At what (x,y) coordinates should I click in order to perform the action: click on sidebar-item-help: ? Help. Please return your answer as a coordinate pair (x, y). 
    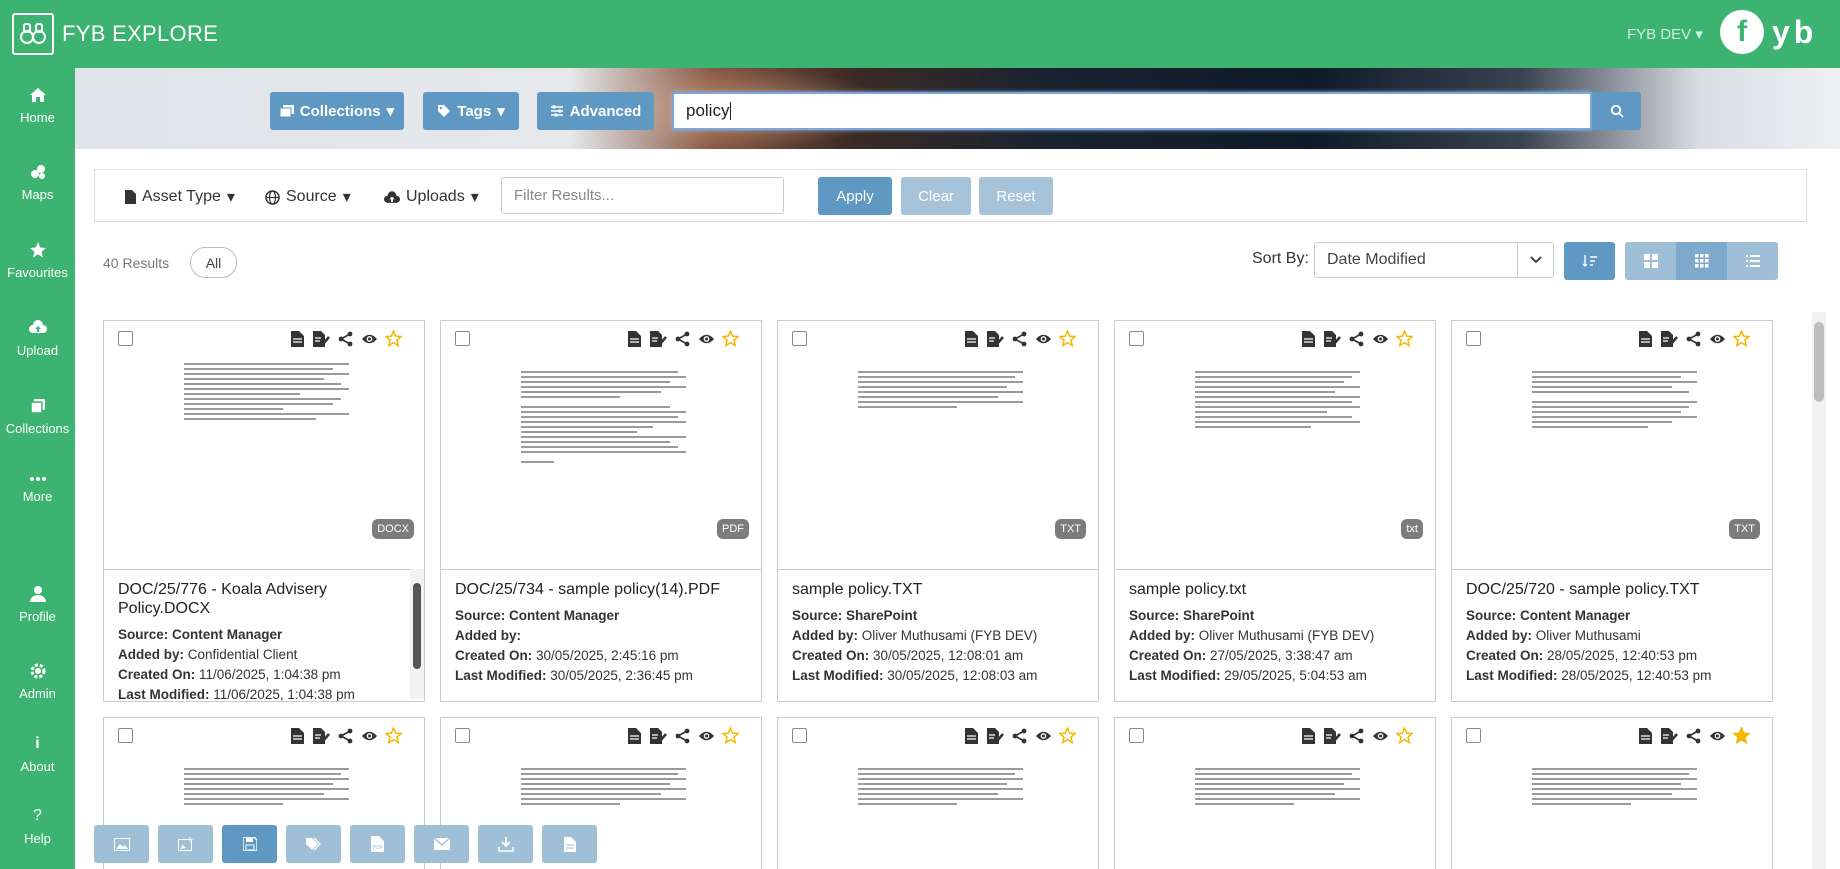
    Looking at the image, I should click on (37, 826).